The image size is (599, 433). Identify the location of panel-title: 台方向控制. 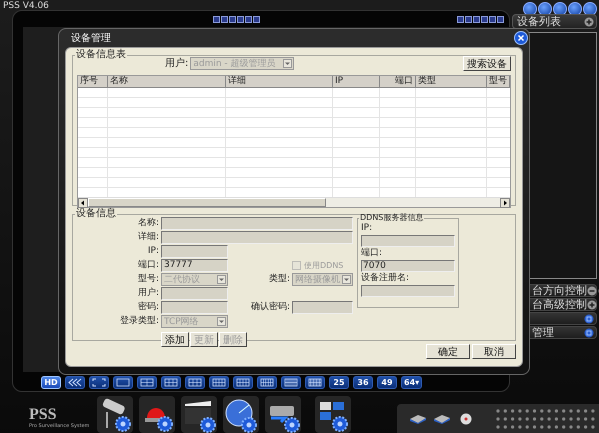
(559, 290).